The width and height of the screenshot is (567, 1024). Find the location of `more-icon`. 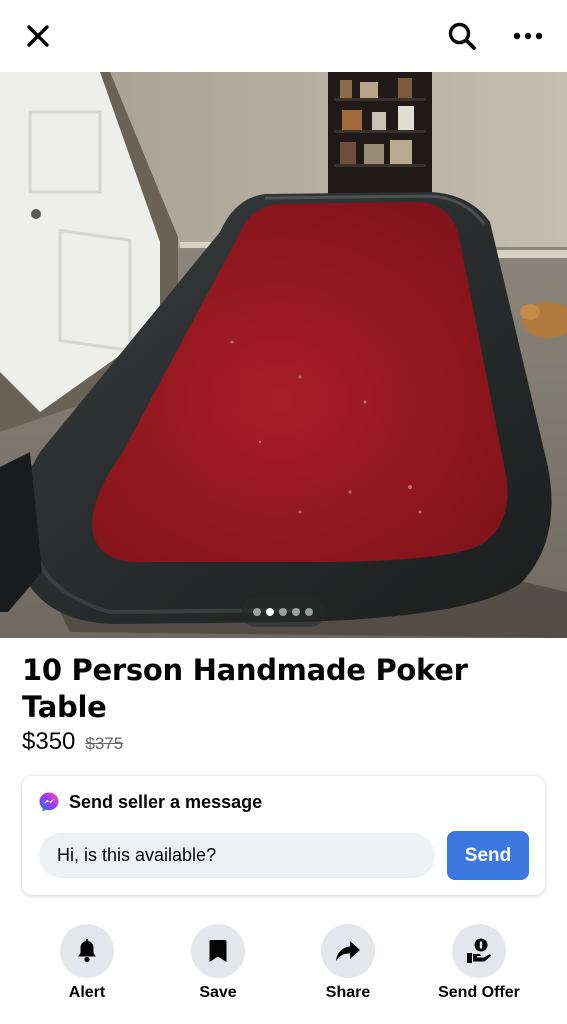

more-icon is located at coordinates (528, 36).